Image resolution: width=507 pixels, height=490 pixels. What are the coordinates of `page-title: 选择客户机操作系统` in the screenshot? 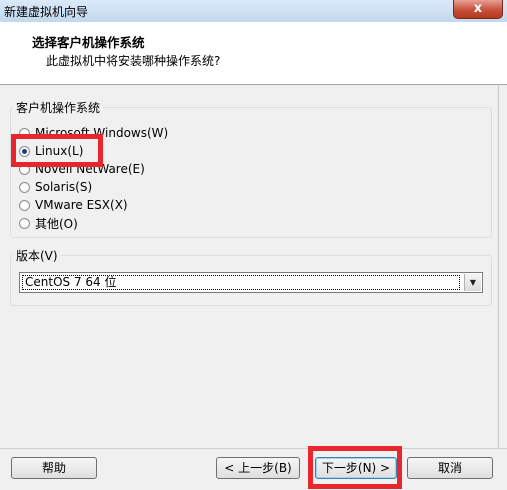 It's located at (88, 42).